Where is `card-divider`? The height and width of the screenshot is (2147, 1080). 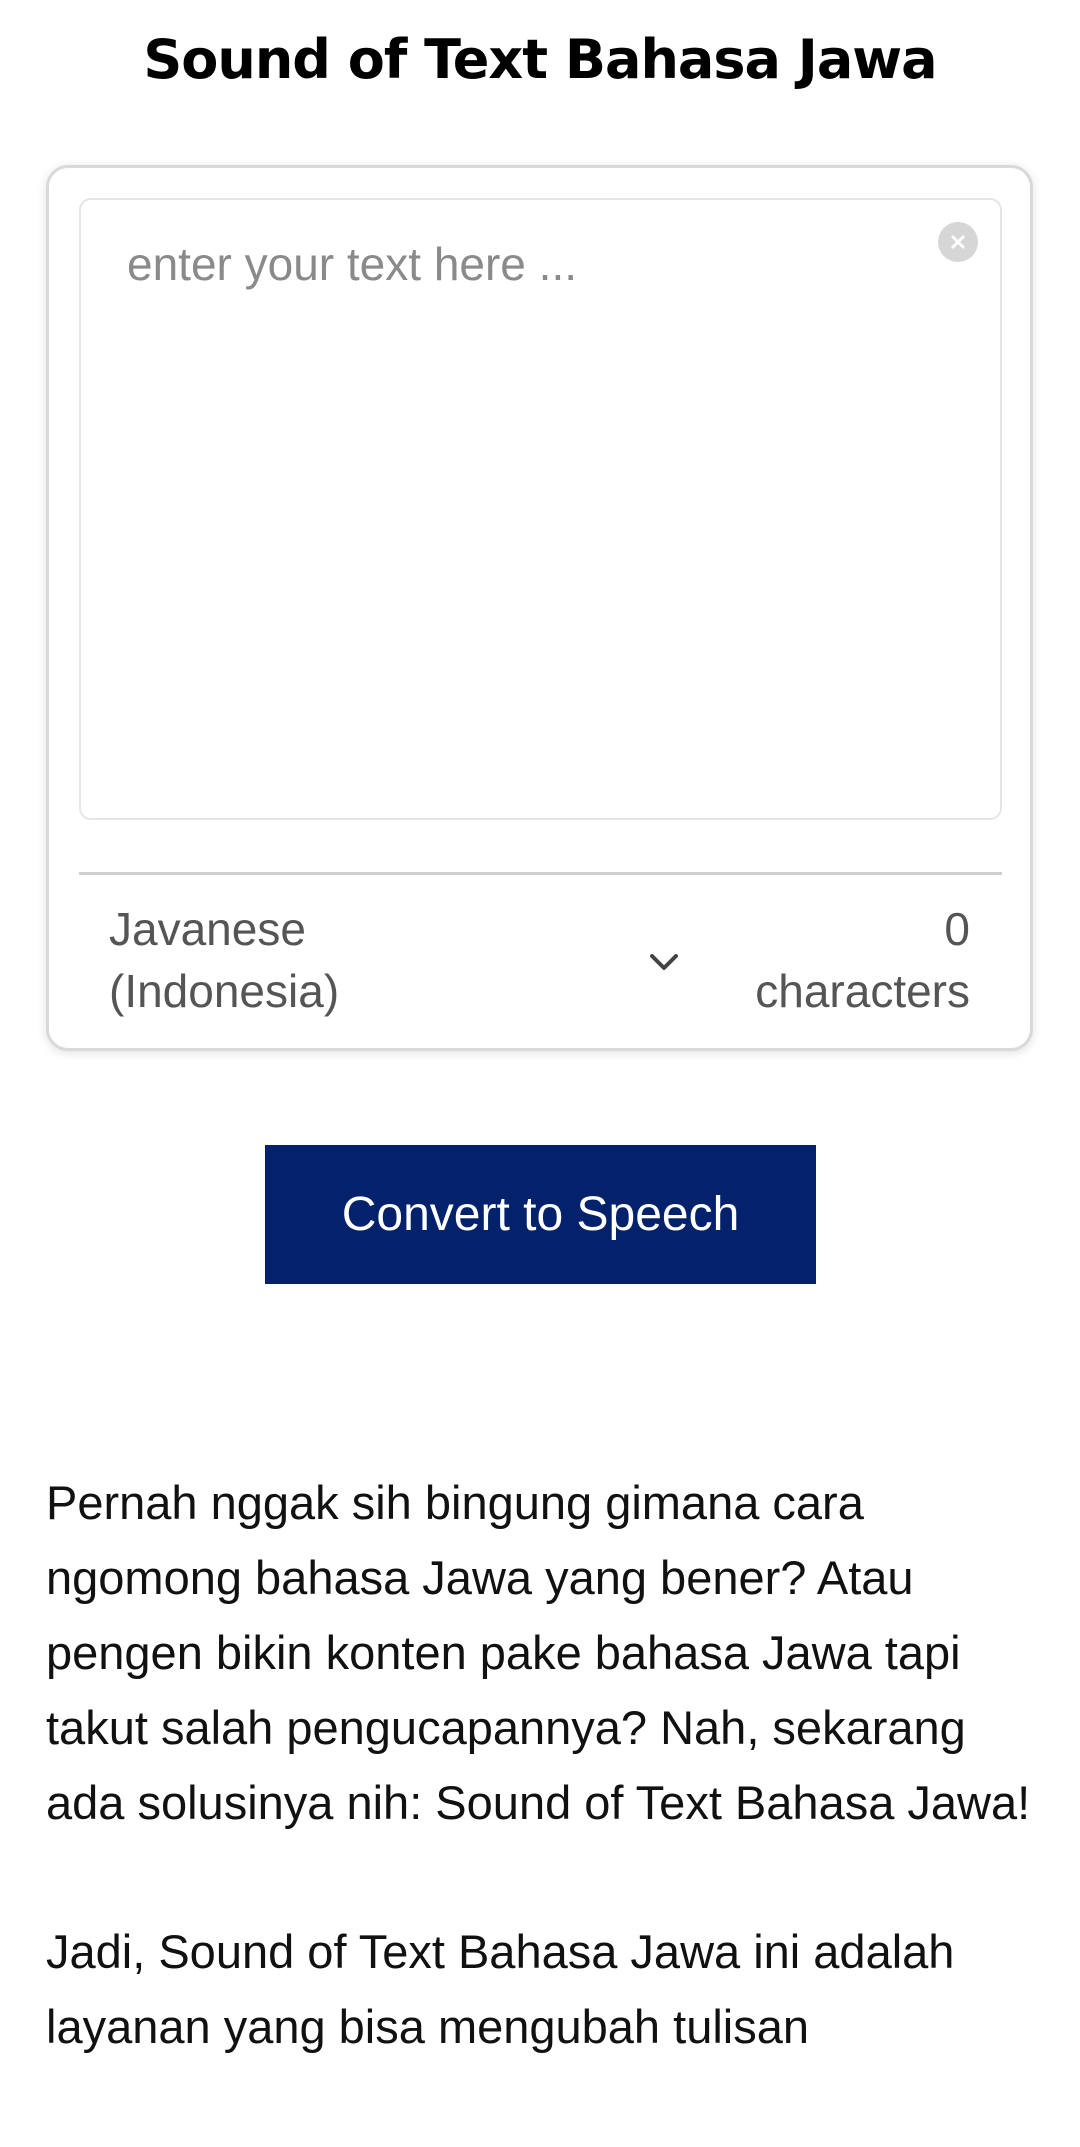 card-divider is located at coordinates (540, 873).